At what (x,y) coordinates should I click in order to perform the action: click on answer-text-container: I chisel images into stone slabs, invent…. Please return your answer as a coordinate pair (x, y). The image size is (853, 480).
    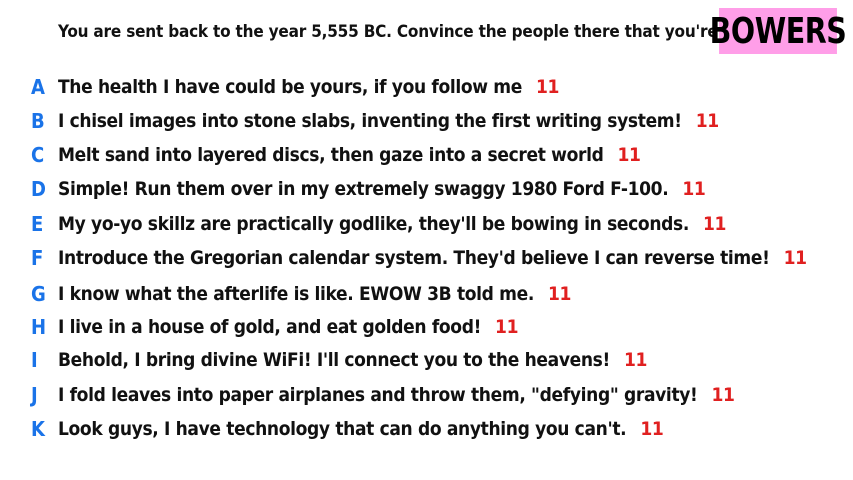
    Looking at the image, I should click on (388, 121).